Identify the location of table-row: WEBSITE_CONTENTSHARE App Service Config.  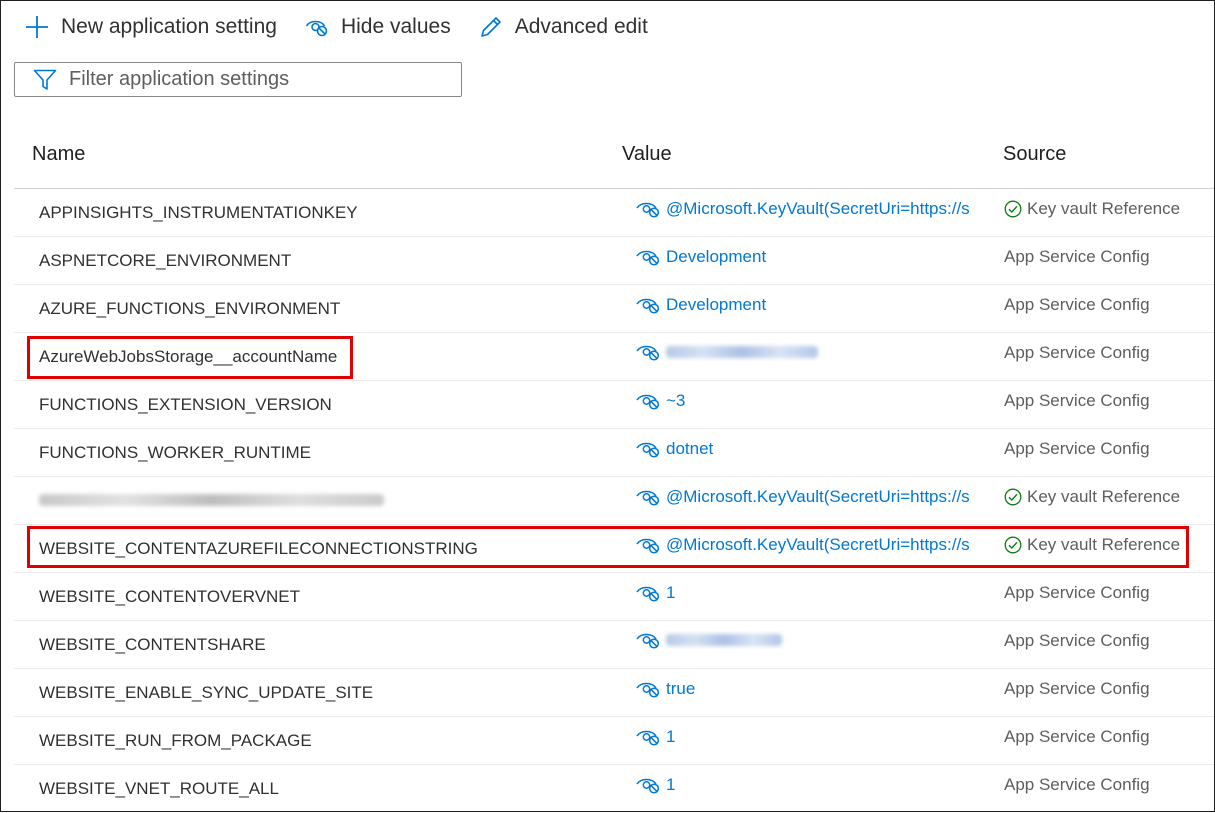
(614, 645).